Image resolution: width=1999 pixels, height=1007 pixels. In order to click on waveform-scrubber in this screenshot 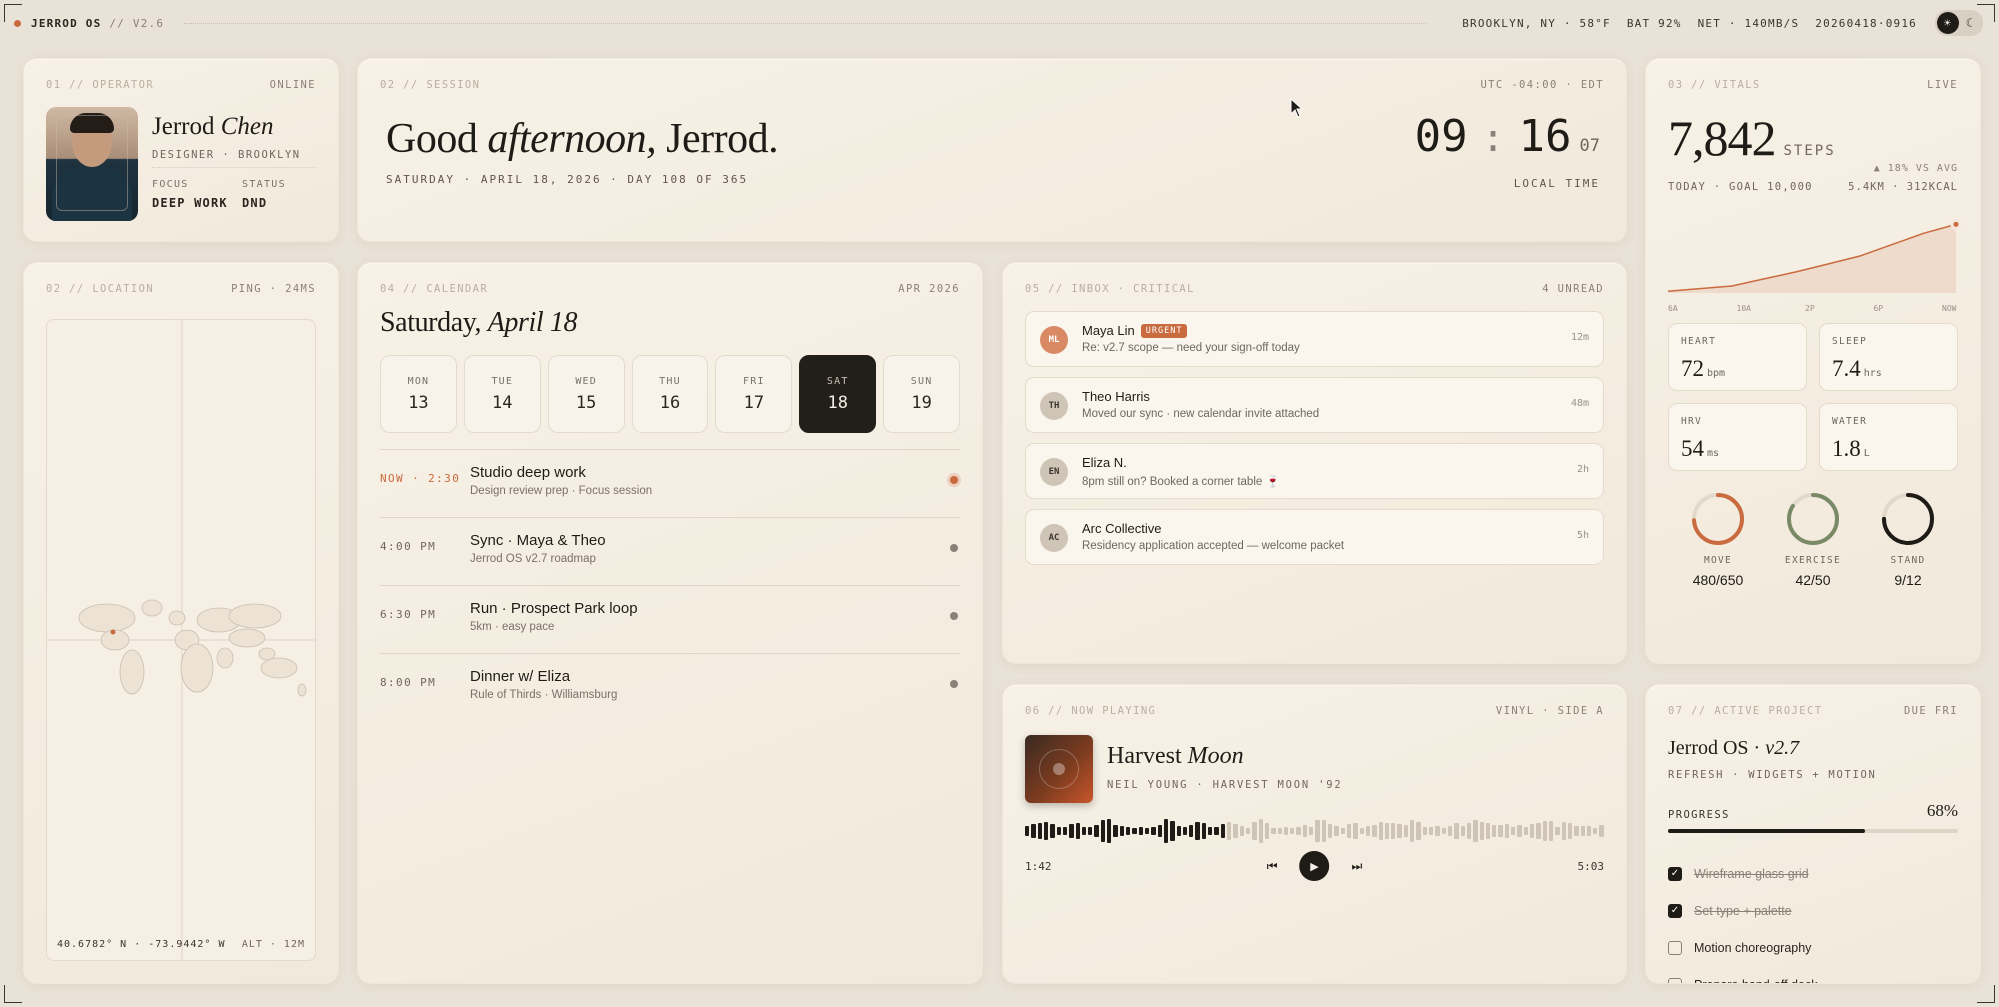, I will do `click(1314, 831)`.